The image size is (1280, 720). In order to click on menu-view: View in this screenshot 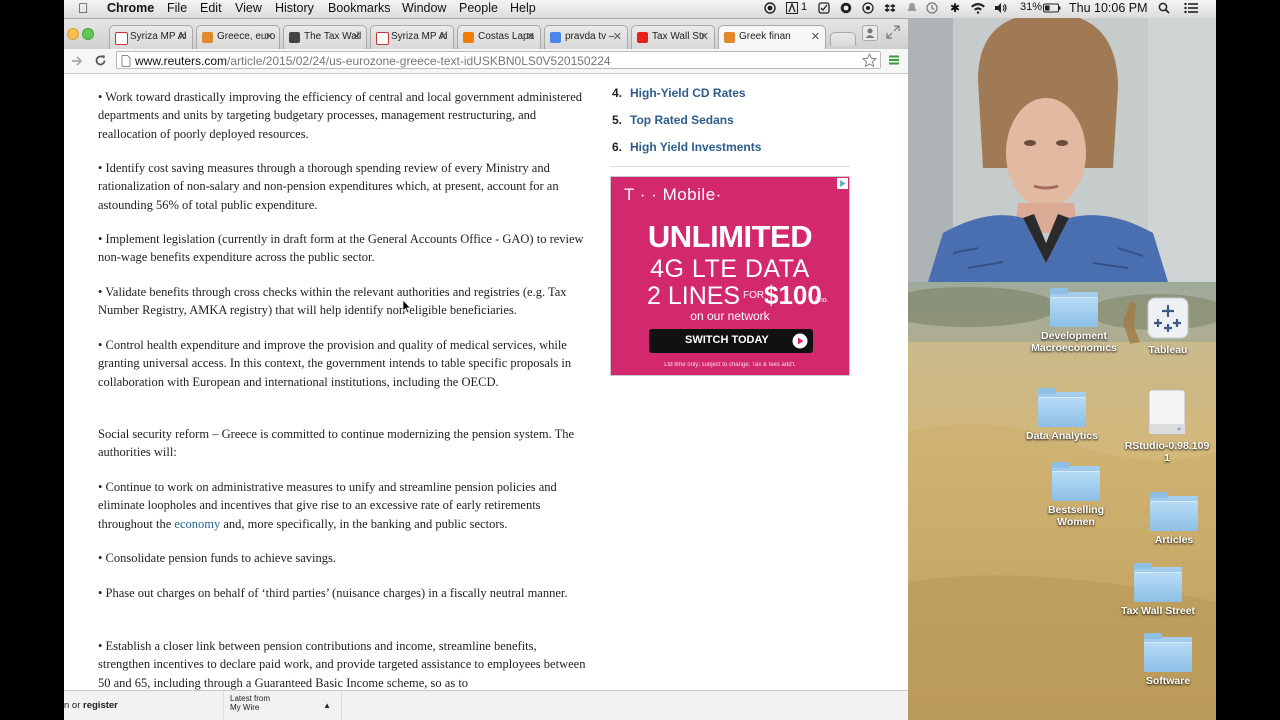, I will do `click(248, 8)`.